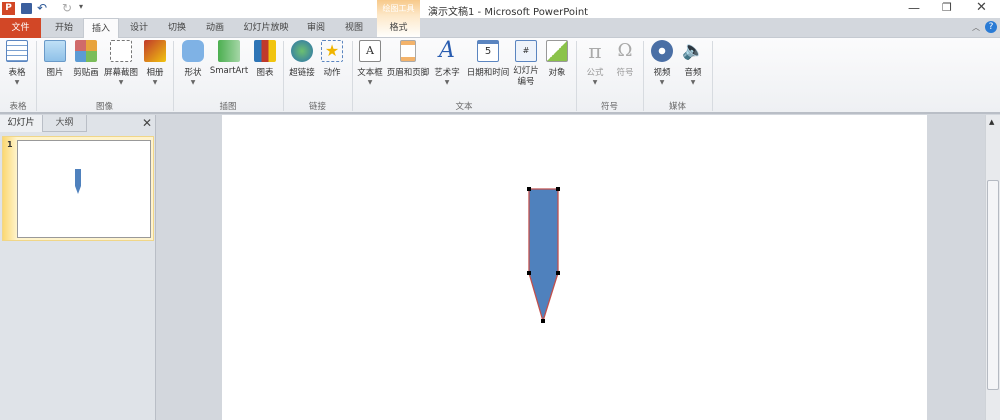 This screenshot has height=420, width=1000. Describe the element at coordinates (981, 7) in the screenshot. I see `close-button: ✕` at that location.